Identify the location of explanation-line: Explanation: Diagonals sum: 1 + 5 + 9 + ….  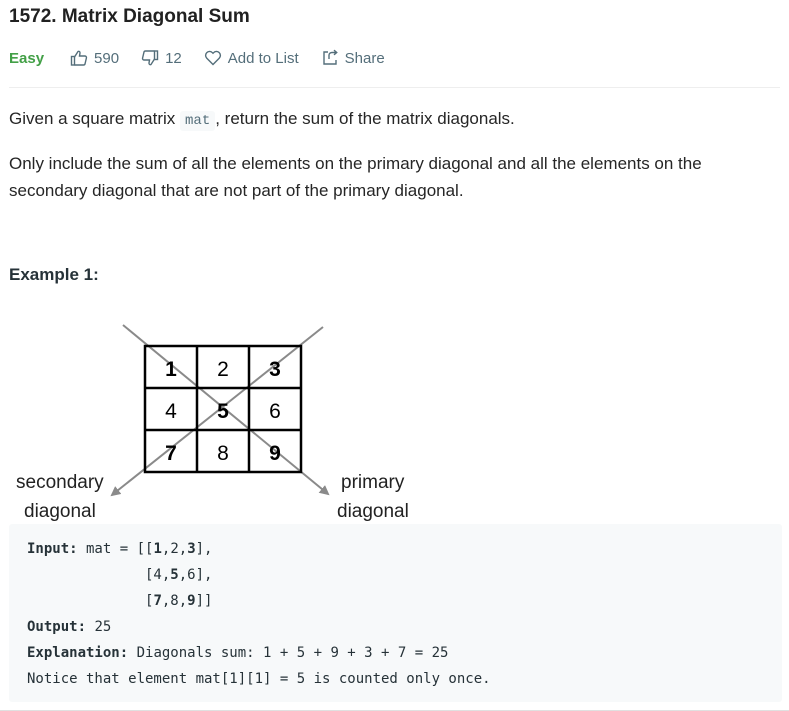
(237, 653).